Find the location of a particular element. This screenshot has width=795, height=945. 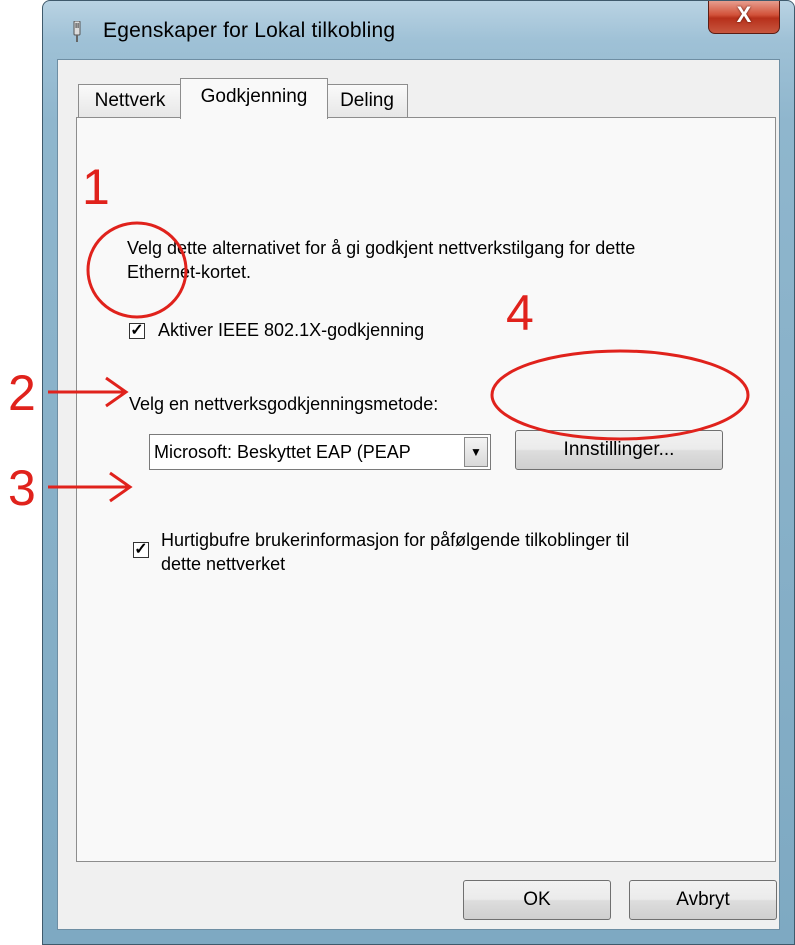

annotation-number-4: 4 is located at coordinates (520, 313).